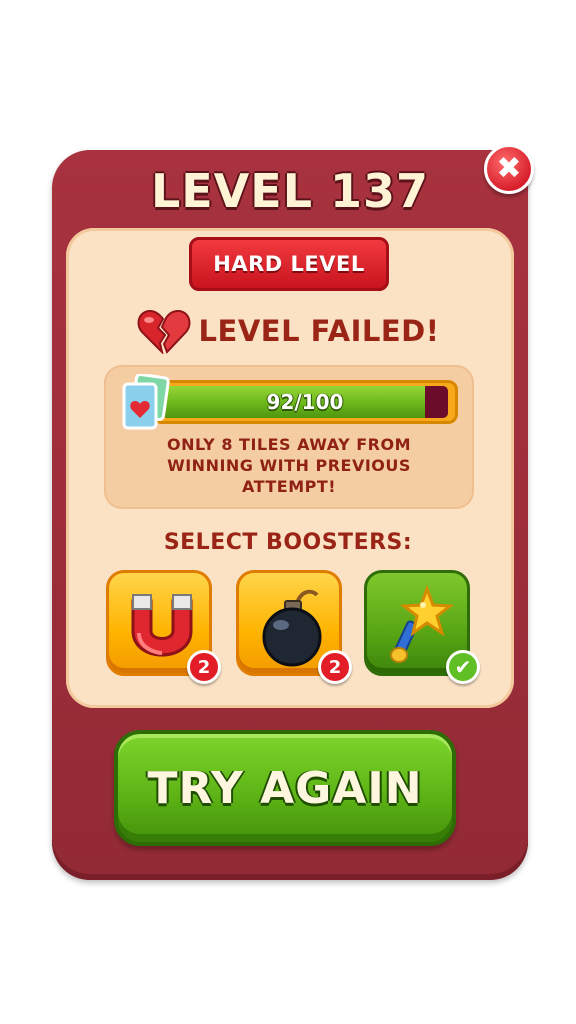 Image resolution: width=576 pixels, height=1024 pixels. Describe the element at coordinates (463, 667) in the screenshot. I see `selected-check-icon: ✔` at that location.